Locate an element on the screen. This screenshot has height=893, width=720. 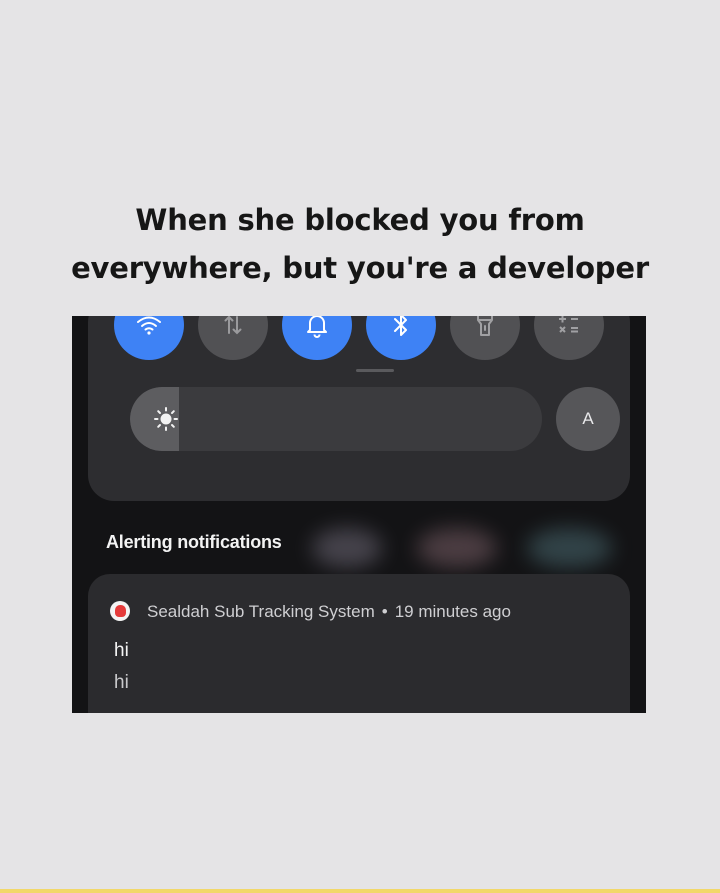
alerting-notifications-header: Alerting notifications is located at coordinates (194, 542).